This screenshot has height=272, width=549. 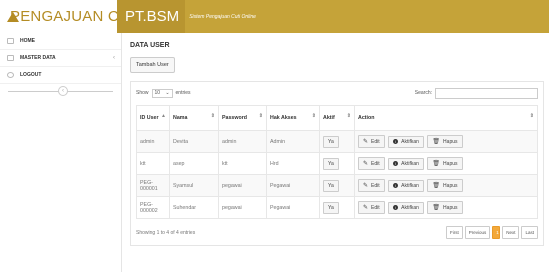 What do you see at coordinates (242, 118) in the screenshot?
I see `column-header-password: Password ⇕` at bounding box center [242, 118].